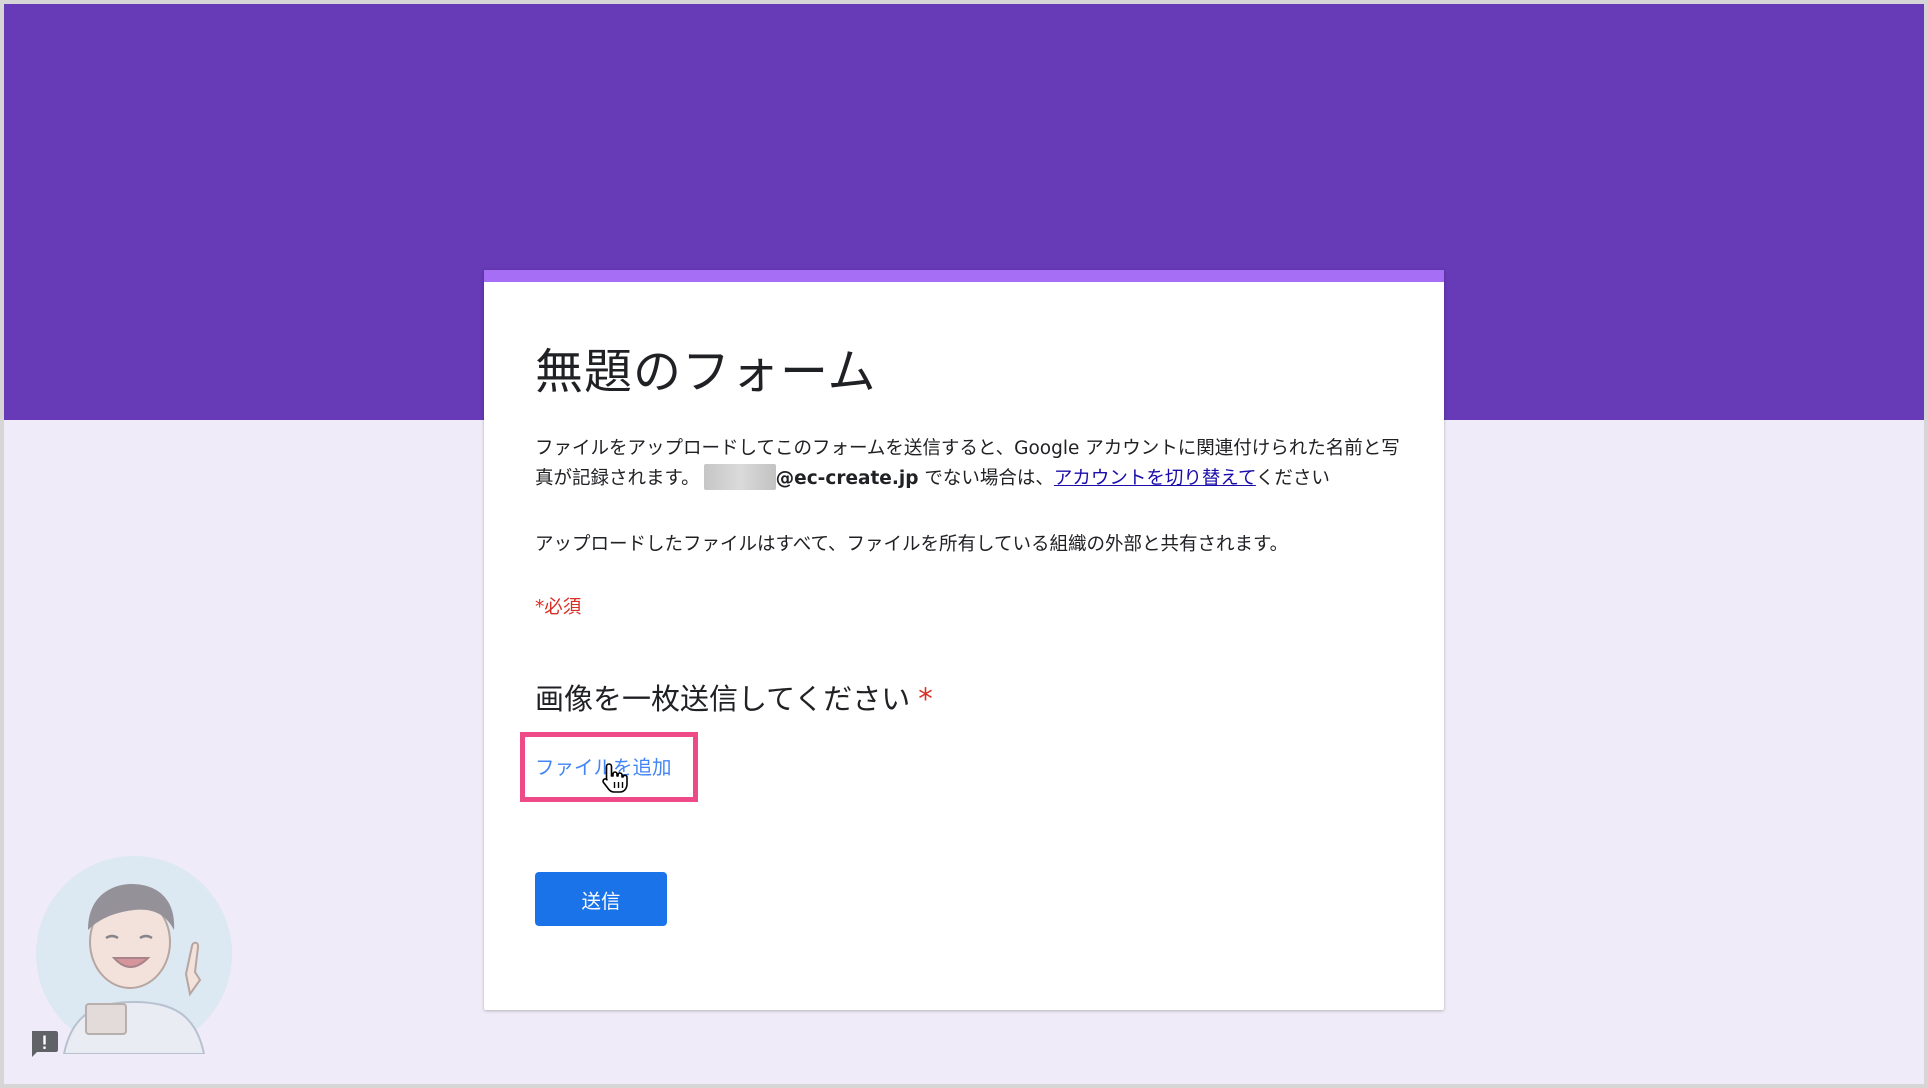 The height and width of the screenshot is (1088, 1928). I want to click on email-redacted, so click(739, 477).